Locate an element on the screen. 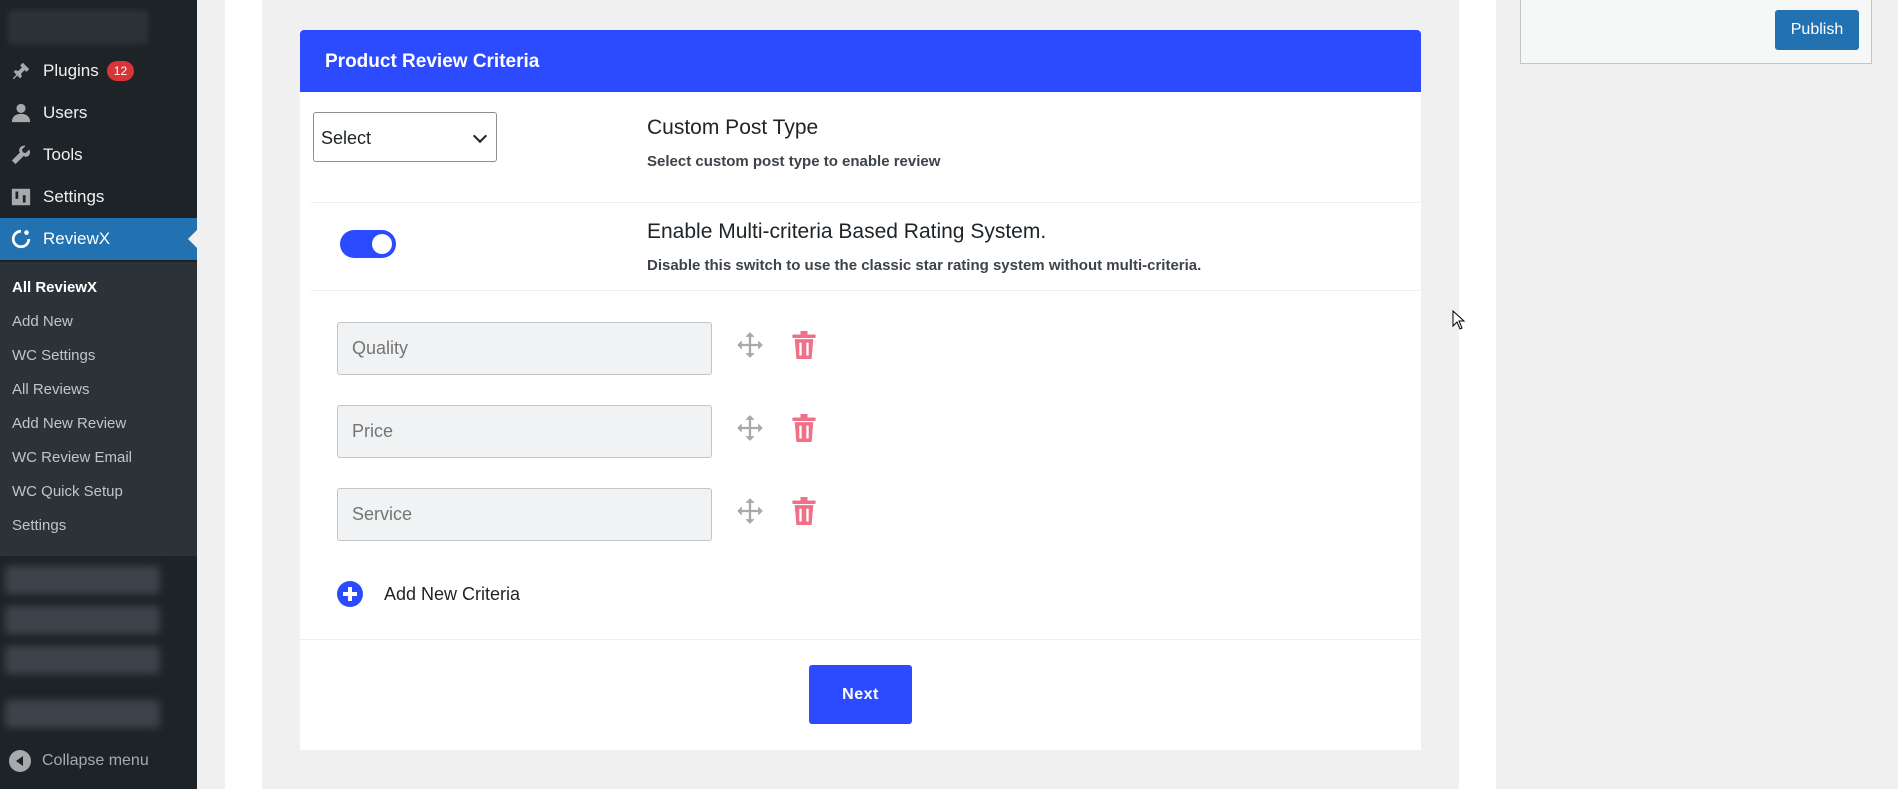 The width and height of the screenshot is (1898, 789). sidebar-item-tools: Tools is located at coordinates (98, 155).